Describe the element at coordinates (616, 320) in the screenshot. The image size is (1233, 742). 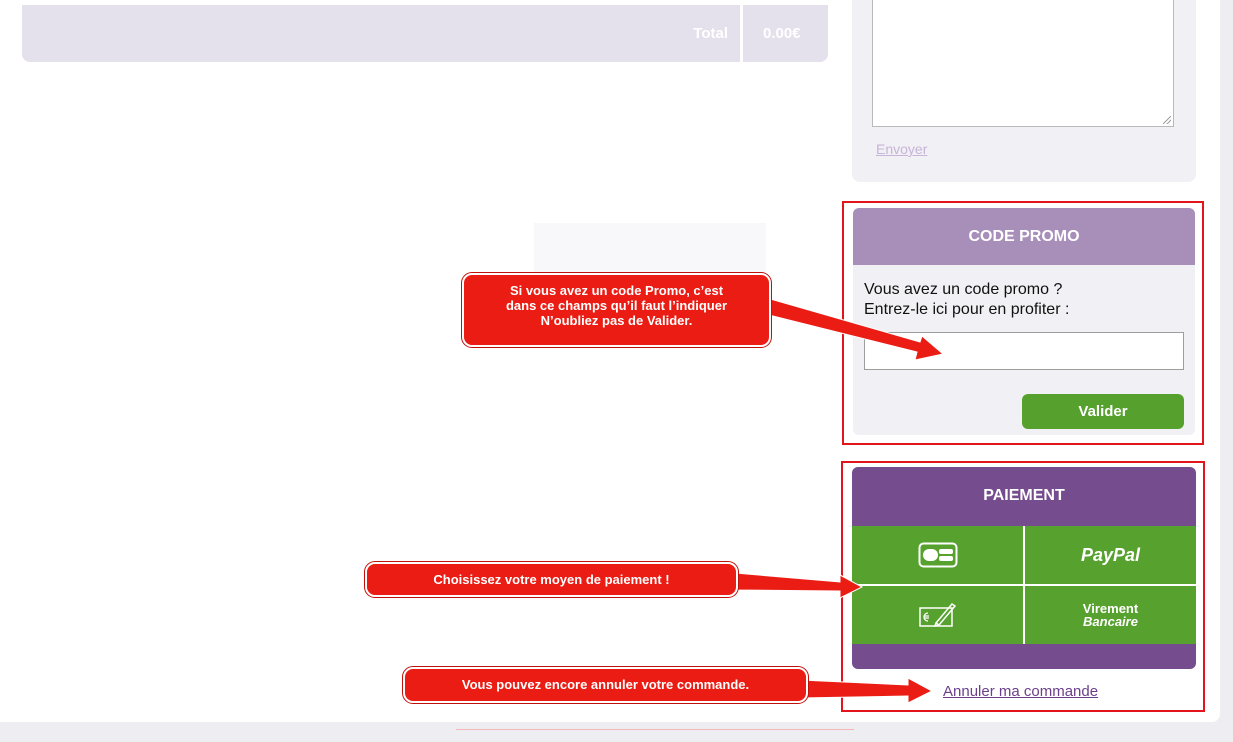
I see `promo-callout-line3: N’oubliez pas de Valider.` at that location.